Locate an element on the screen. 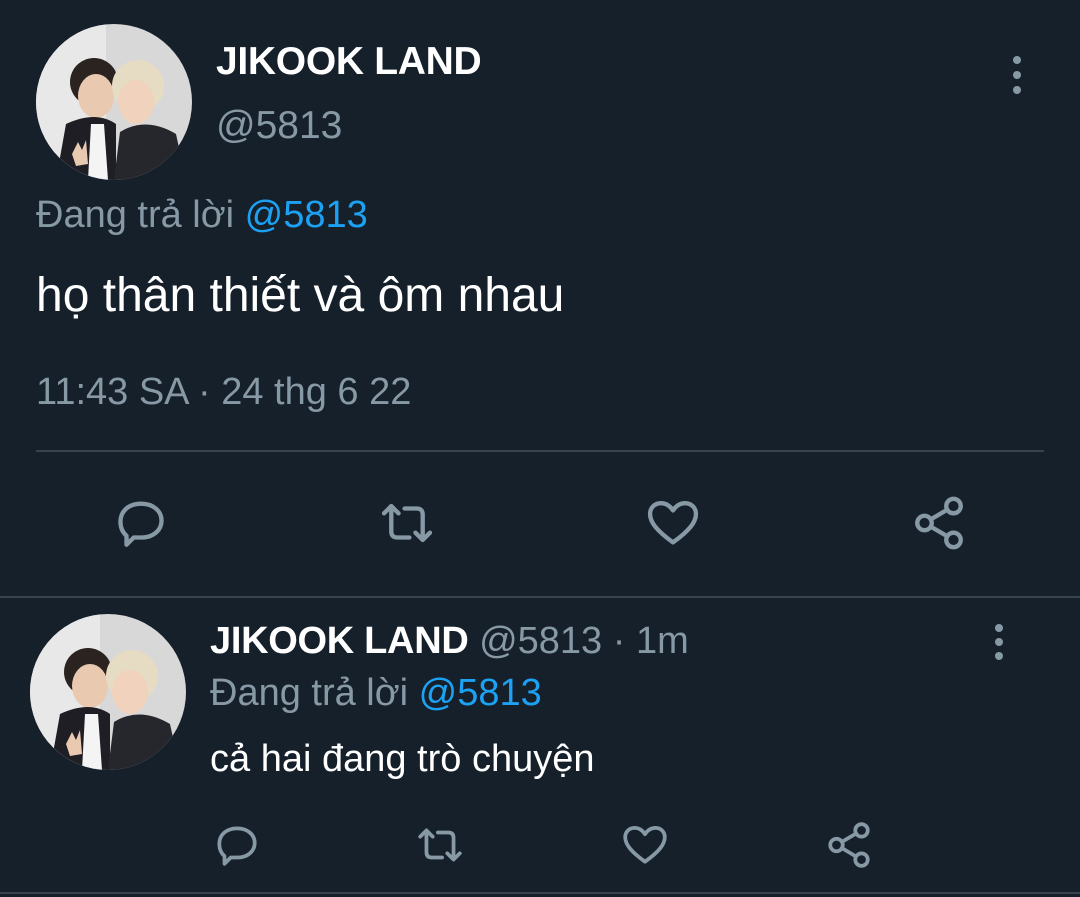  tweet-separator is located at coordinates (540, 597).